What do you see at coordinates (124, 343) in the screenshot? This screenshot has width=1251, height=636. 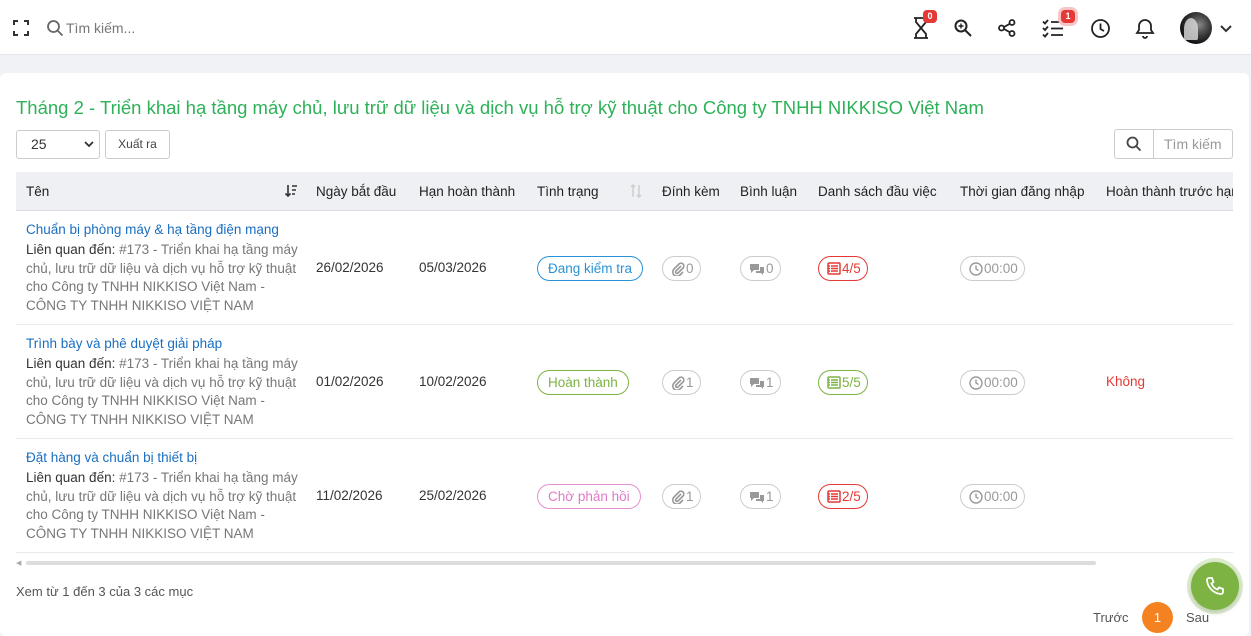 I see `task-name-link: Trình bày và phê duyệt giải pháp` at bounding box center [124, 343].